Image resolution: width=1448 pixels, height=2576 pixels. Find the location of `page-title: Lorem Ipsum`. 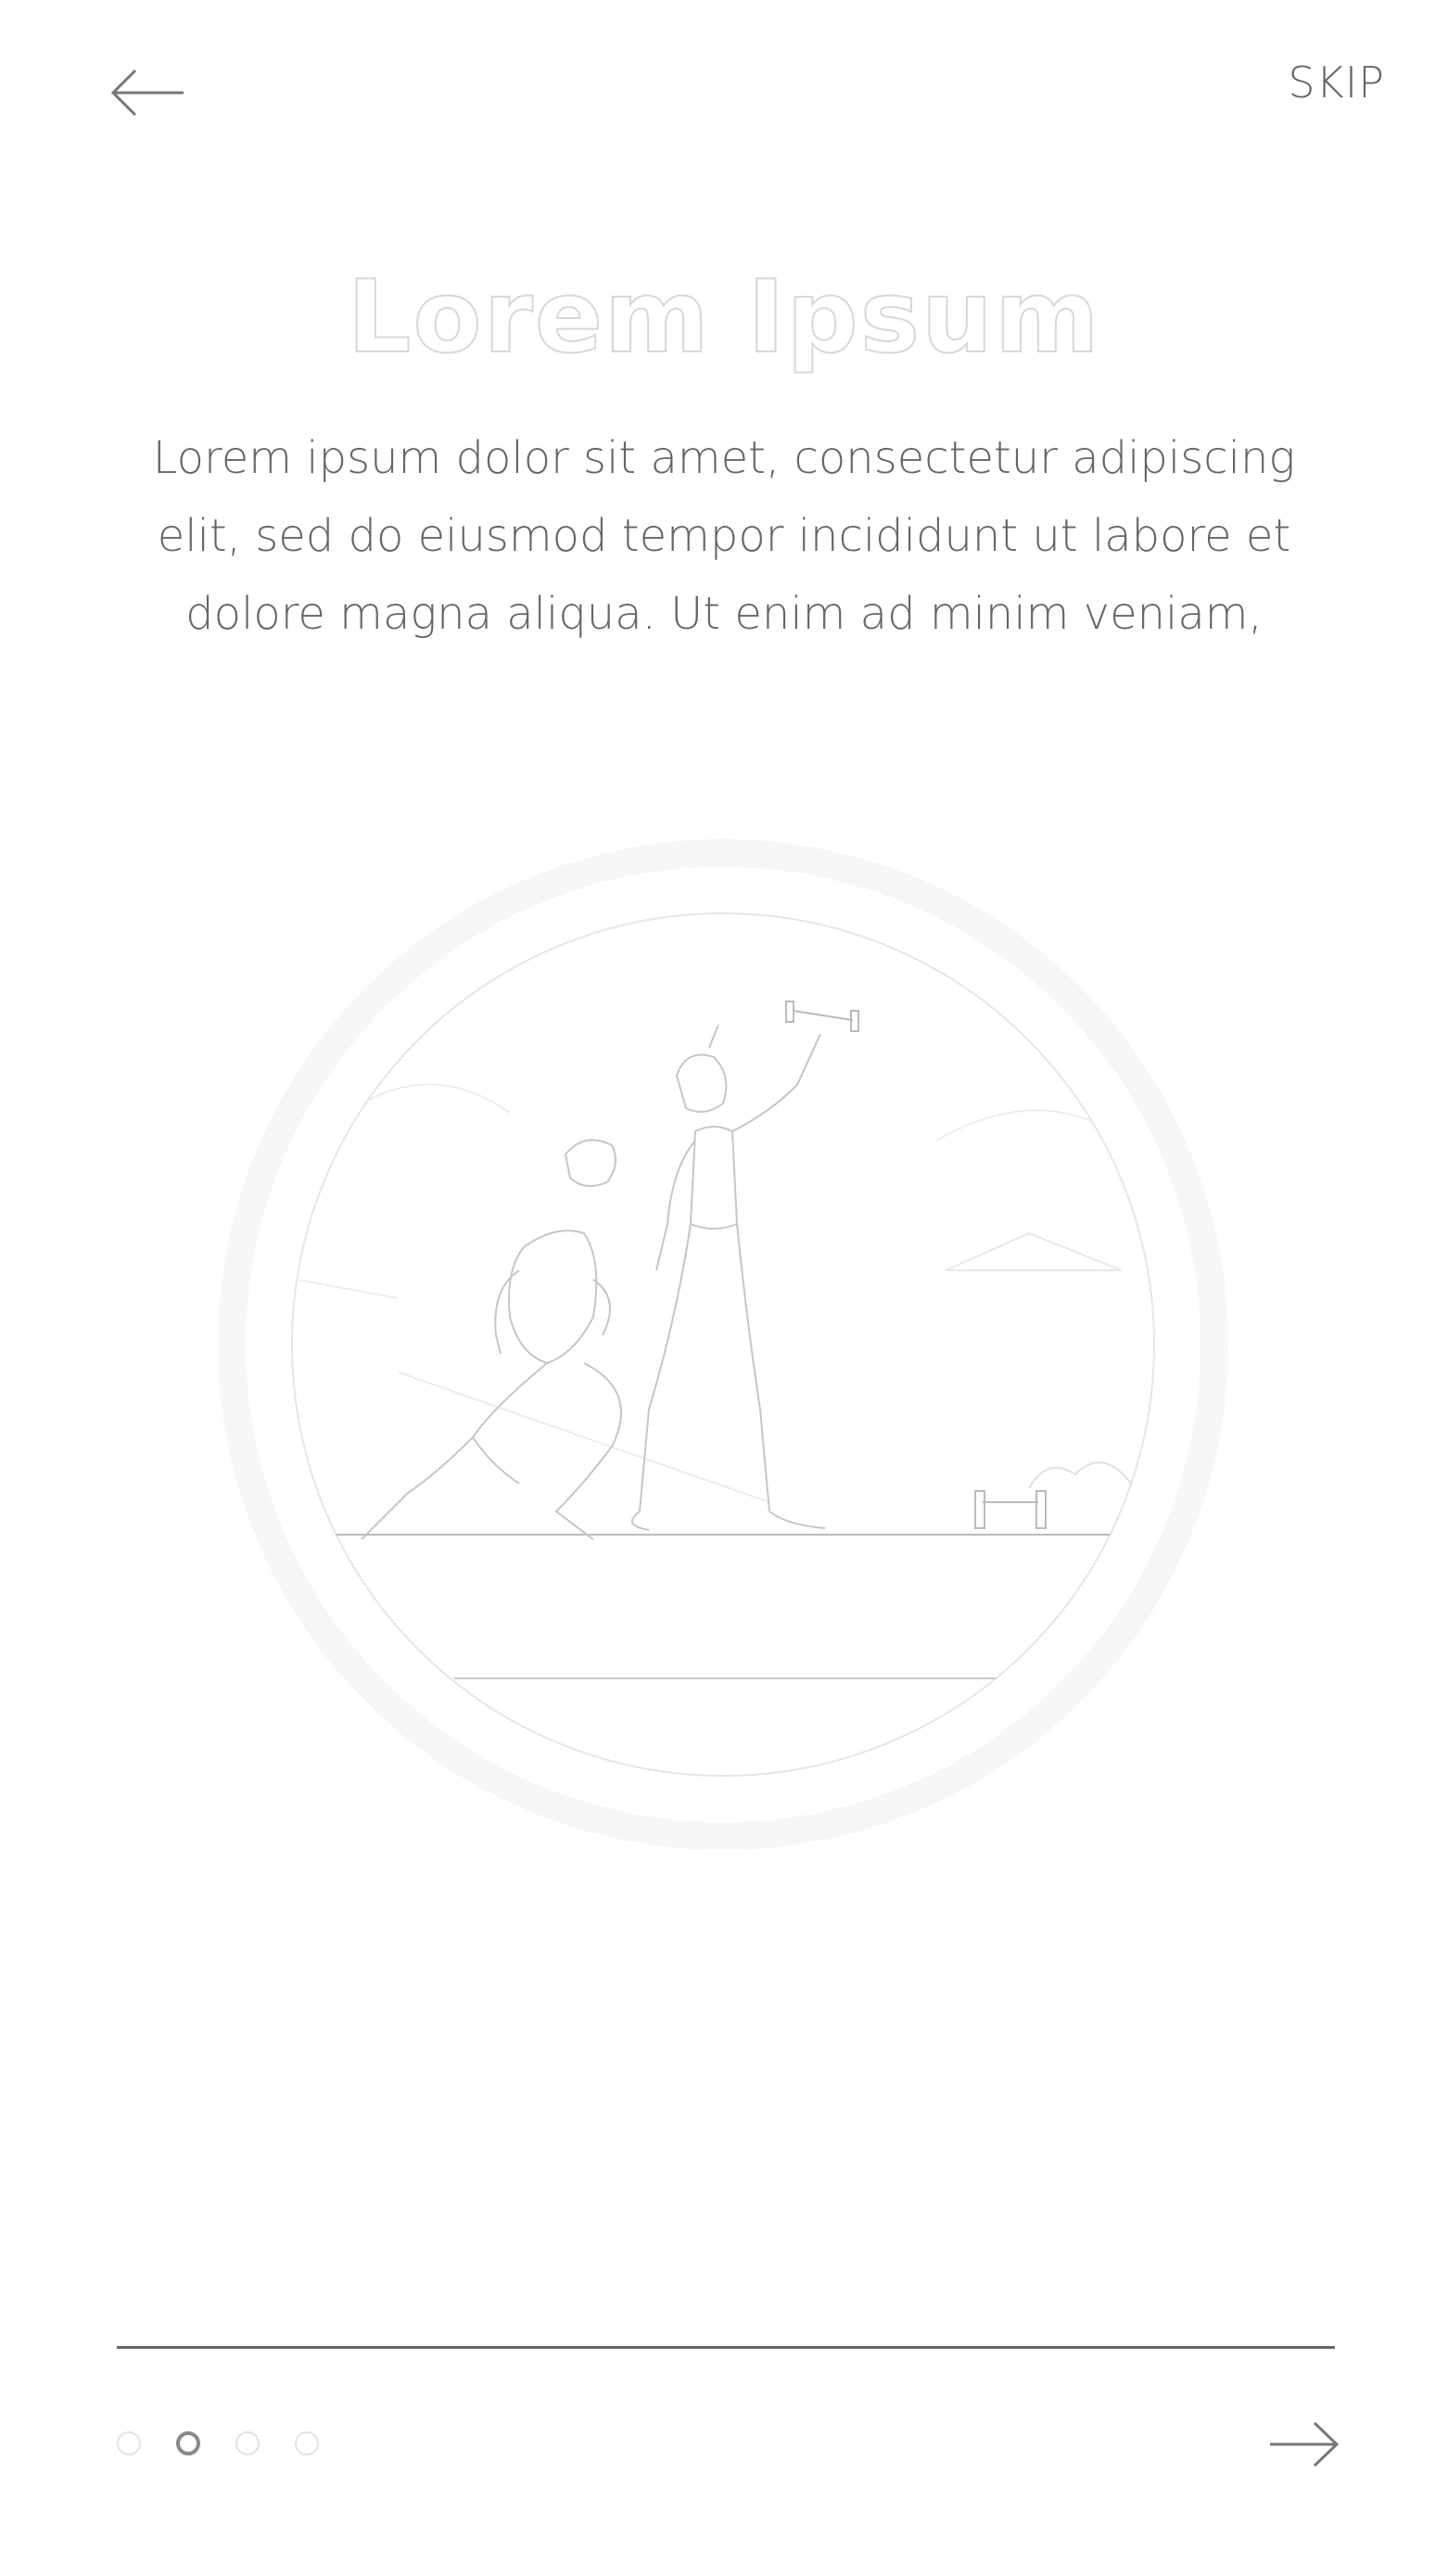

page-title: Lorem Ipsum is located at coordinates (724, 318).